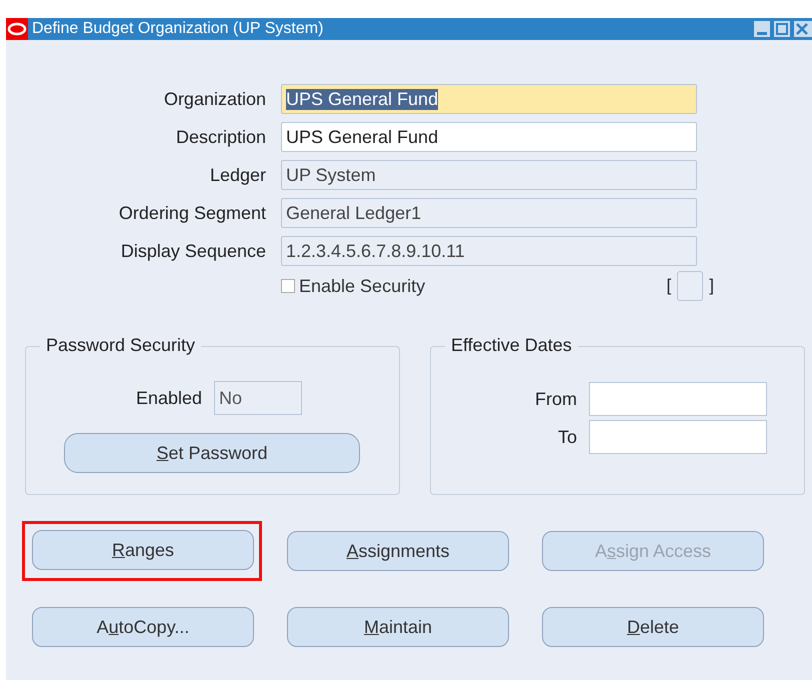 The height and width of the screenshot is (680, 812). What do you see at coordinates (17, 29) in the screenshot?
I see `oracle-logo-icon` at bounding box center [17, 29].